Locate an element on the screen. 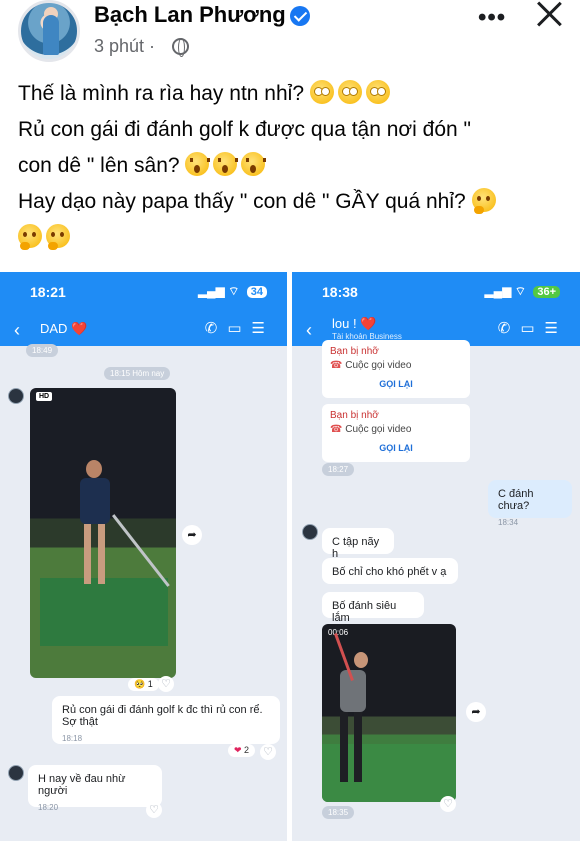 Image resolution: width=580 pixels, height=841 pixels. post-line-3: con dê " lên sân? is located at coordinates (293, 166).